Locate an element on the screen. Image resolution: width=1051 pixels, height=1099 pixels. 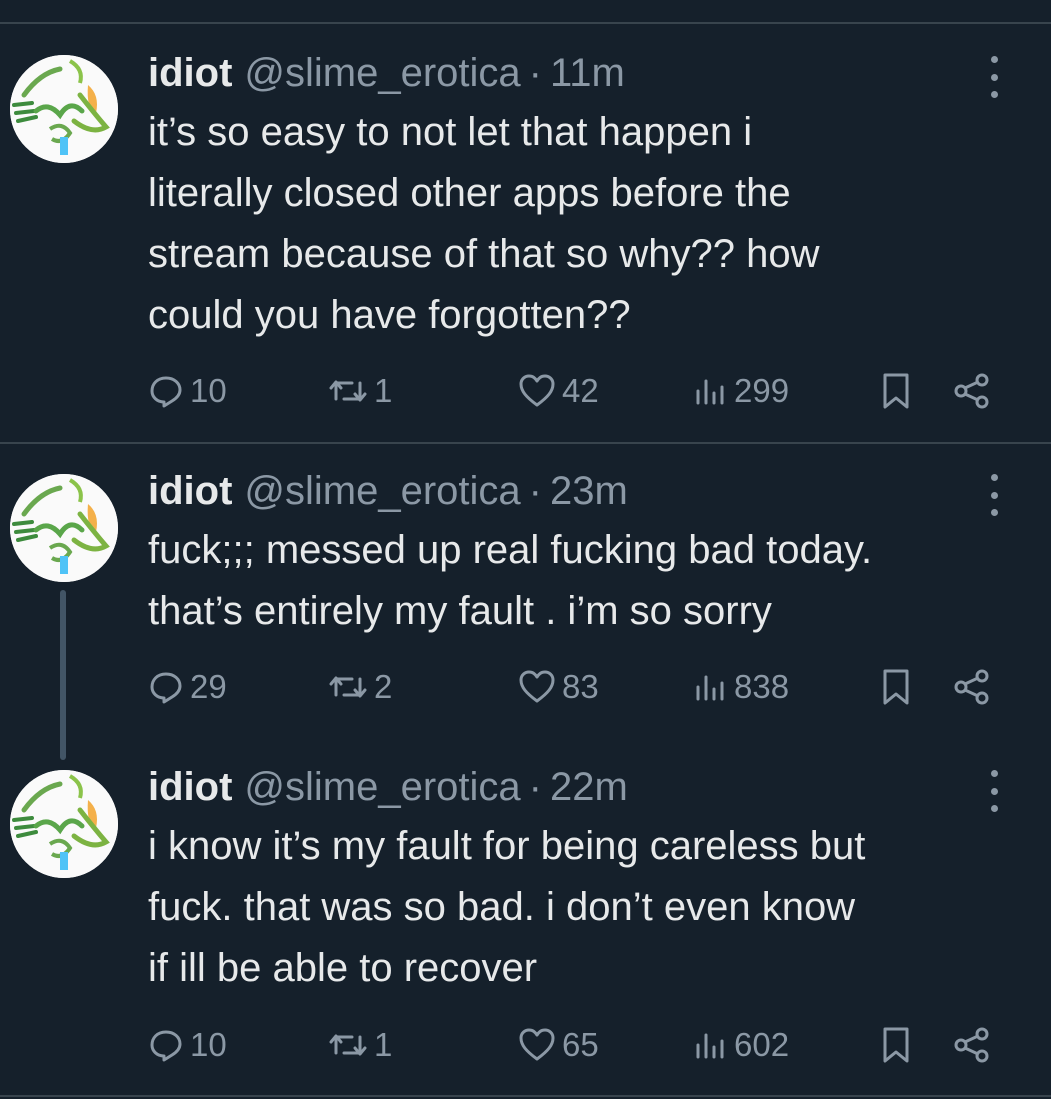
like-button: 42 is located at coordinates (558, 391).